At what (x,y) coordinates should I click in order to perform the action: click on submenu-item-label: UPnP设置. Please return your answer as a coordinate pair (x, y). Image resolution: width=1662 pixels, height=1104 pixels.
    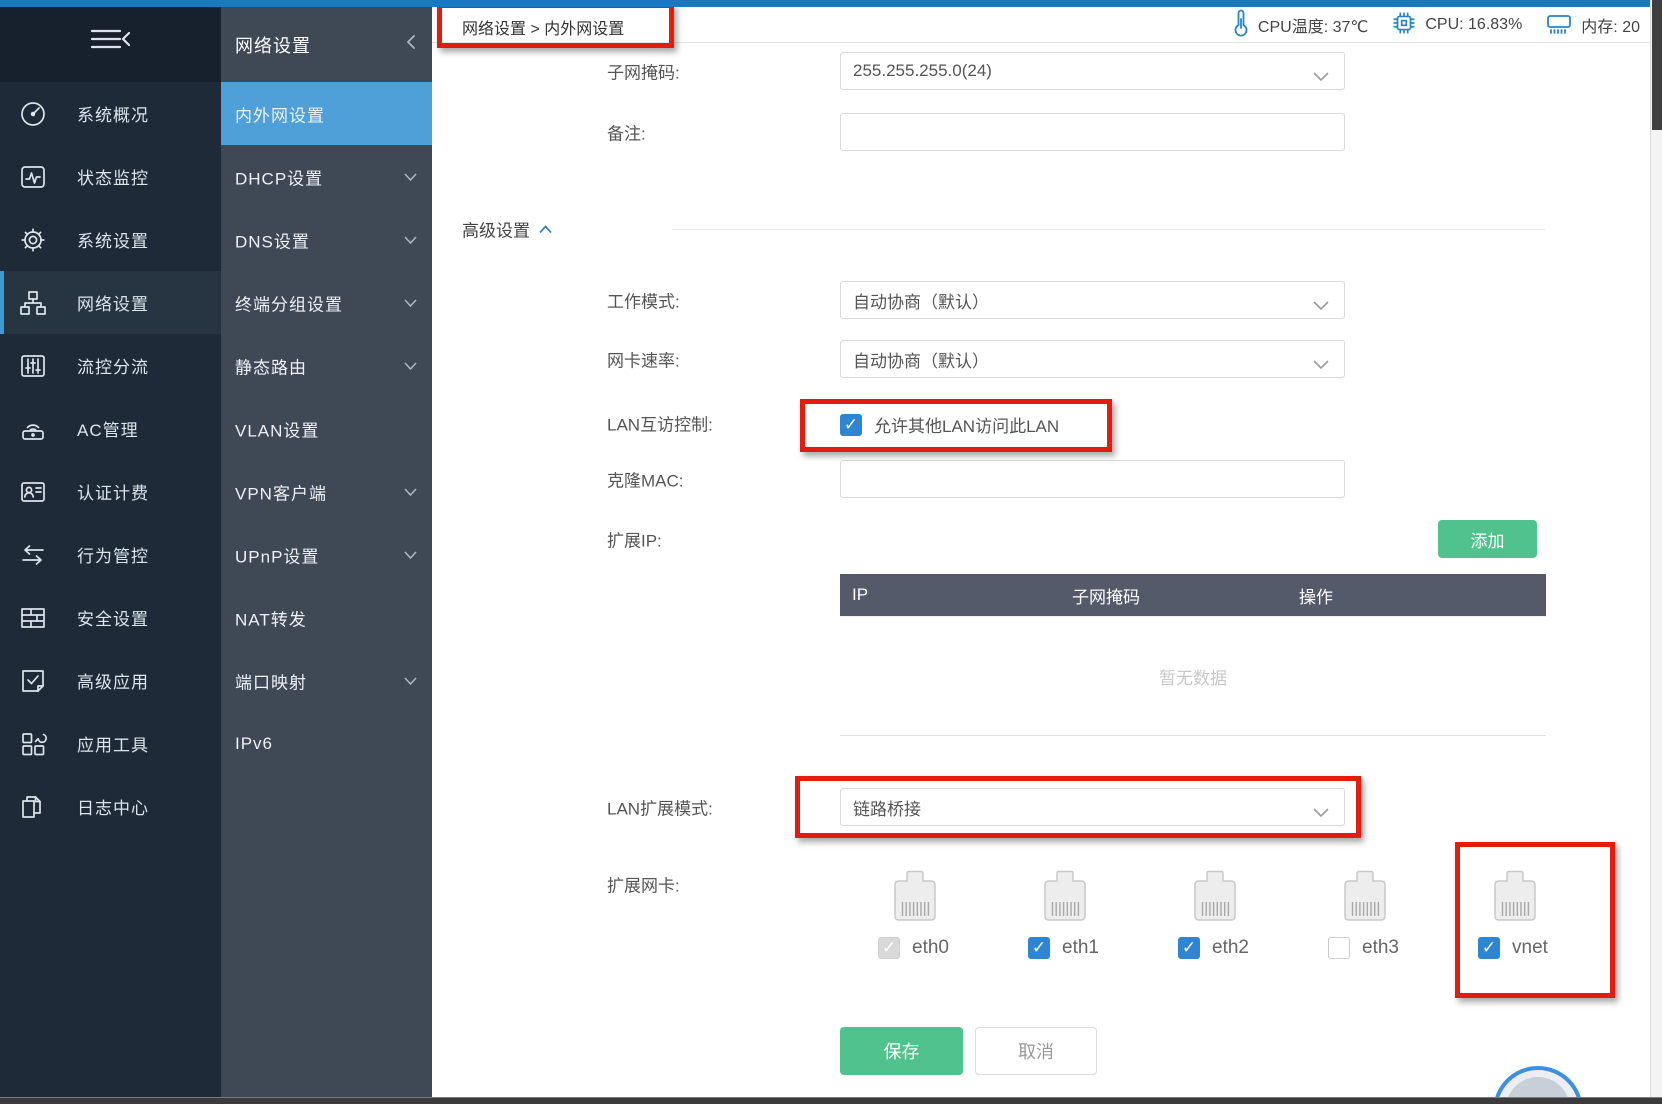
    Looking at the image, I should click on (277, 556).